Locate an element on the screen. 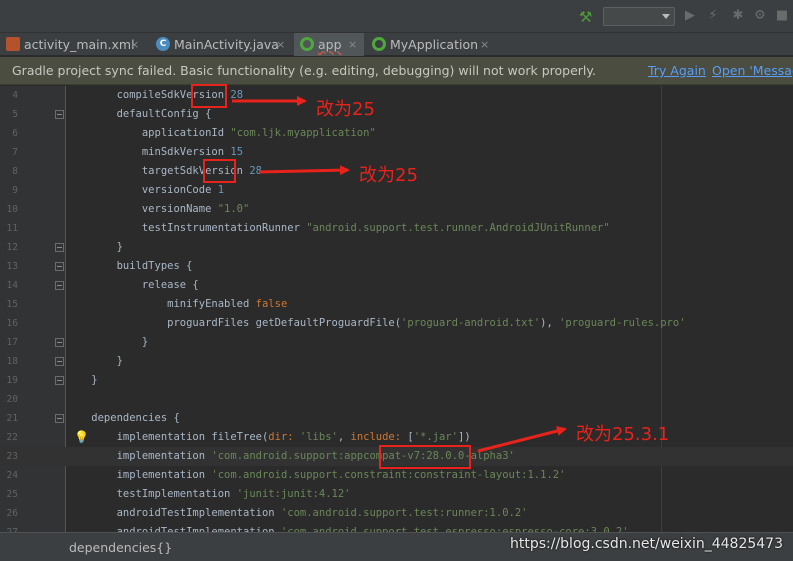 The image size is (793, 561). code-text: minifyEnabled false is located at coordinates (176, 304).